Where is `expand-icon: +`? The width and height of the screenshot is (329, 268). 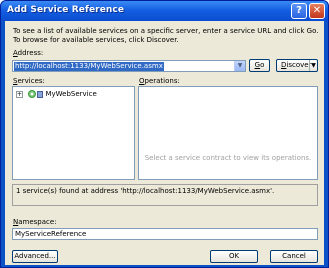 expand-icon: + is located at coordinates (19, 94).